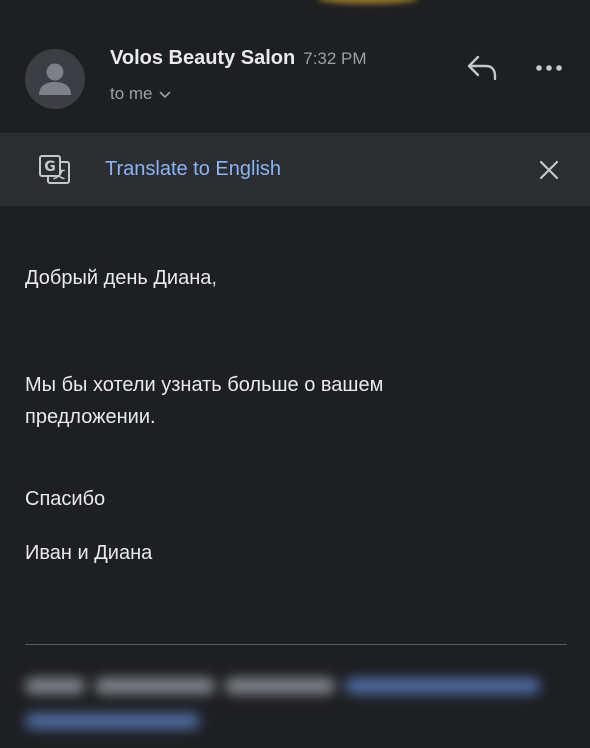  Describe the element at coordinates (121, 278) in the screenshot. I see `email-greeting: Добрый день Диана,` at that location.